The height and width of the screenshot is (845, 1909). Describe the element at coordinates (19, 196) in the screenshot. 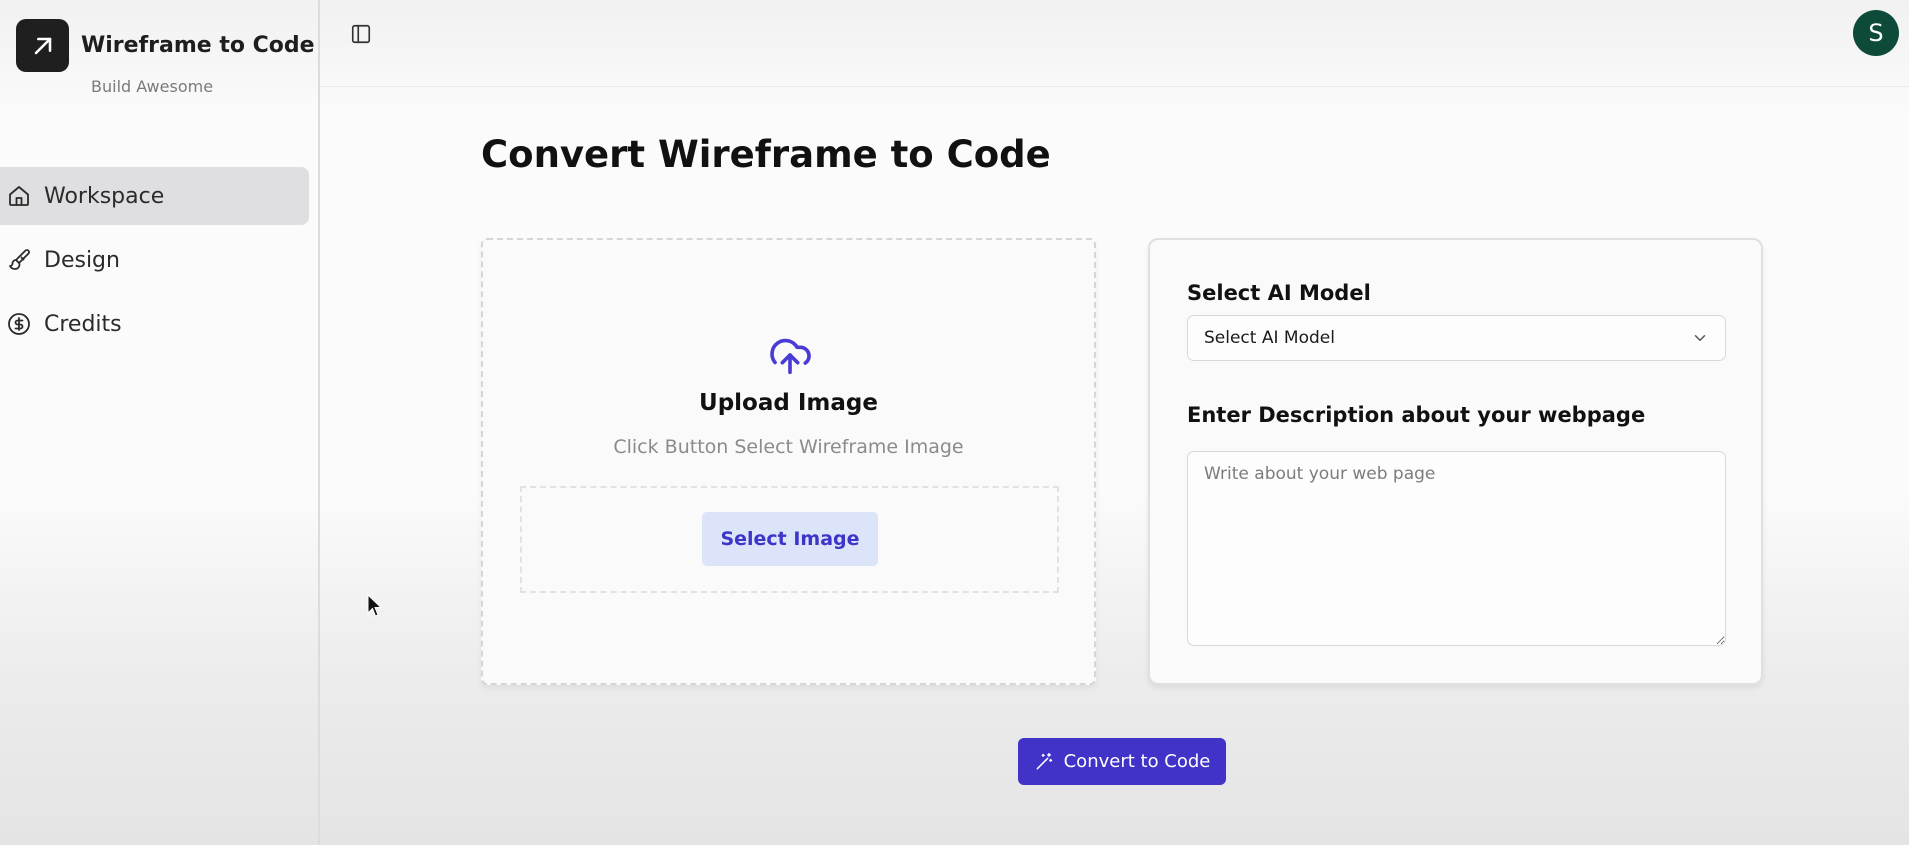

I see `home-icon` at that location.